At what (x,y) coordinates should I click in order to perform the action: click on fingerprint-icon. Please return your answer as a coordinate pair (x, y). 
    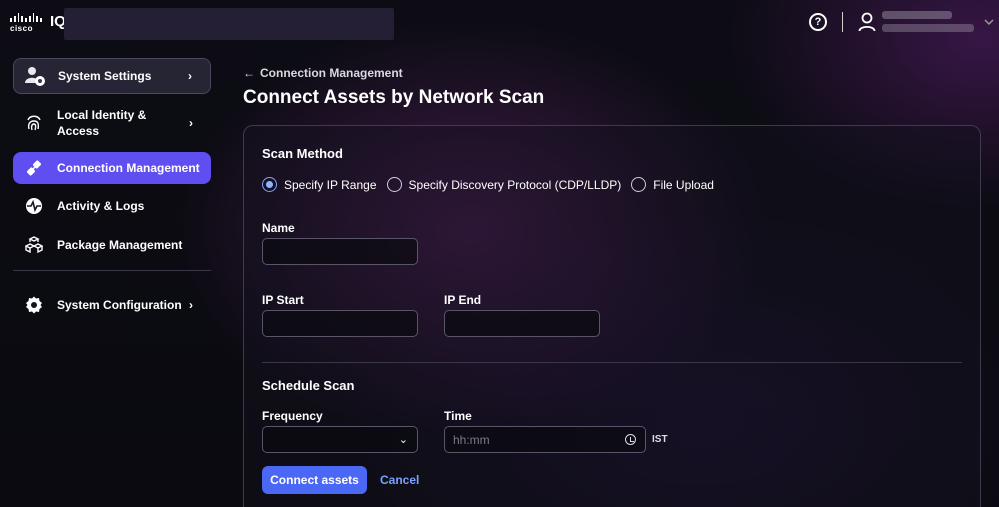
    Looking at the image, I should click on (34, 123).